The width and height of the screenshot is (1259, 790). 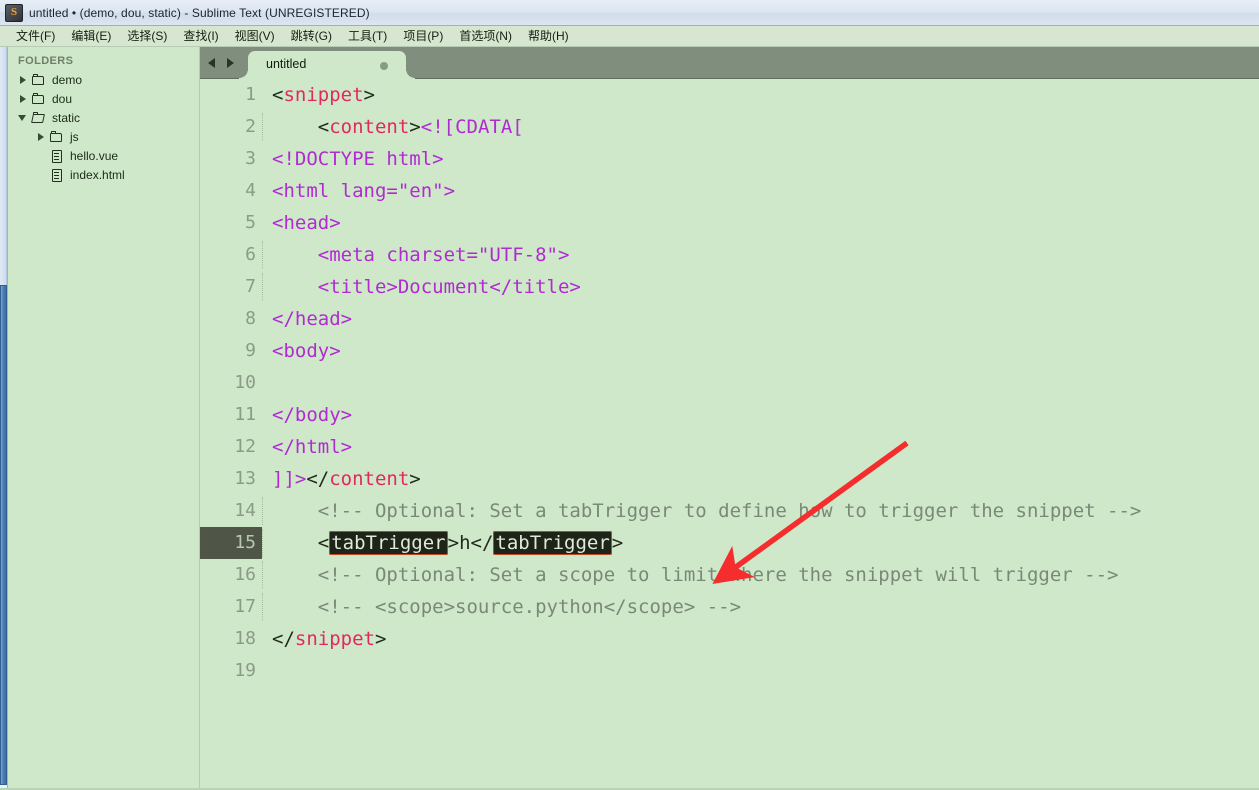 What do you see at coordinates (760, 415) in the screenshot?
I see `code-line-content: </body>` at bounding box center [760, 415].